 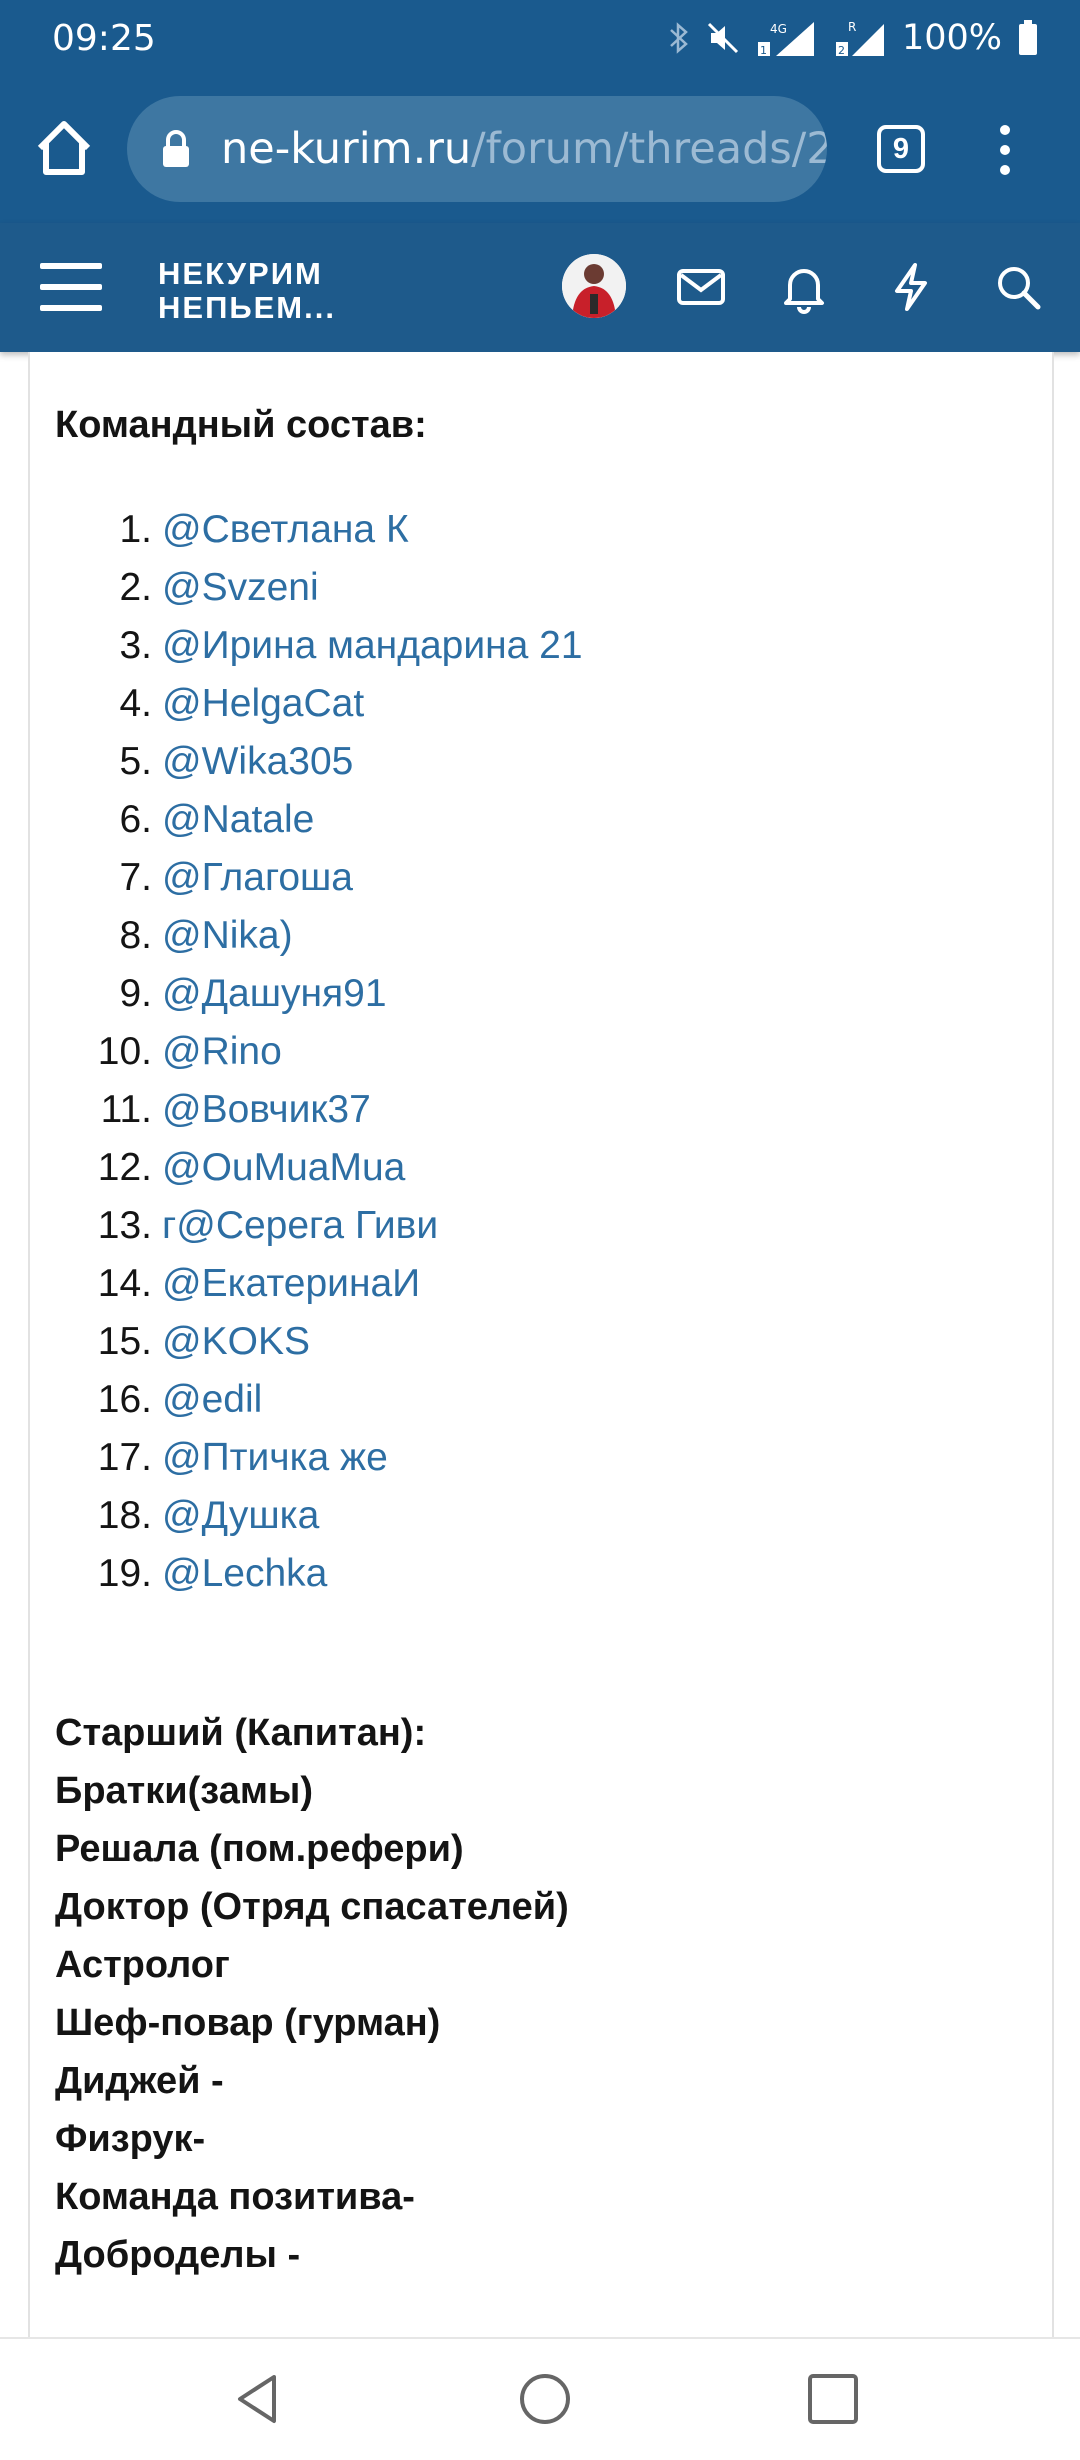 What do you see at coordinates (257, 877) in the screenshot?
I see `member-mention-link: @Глагоша` at bounding box center [257, 877].